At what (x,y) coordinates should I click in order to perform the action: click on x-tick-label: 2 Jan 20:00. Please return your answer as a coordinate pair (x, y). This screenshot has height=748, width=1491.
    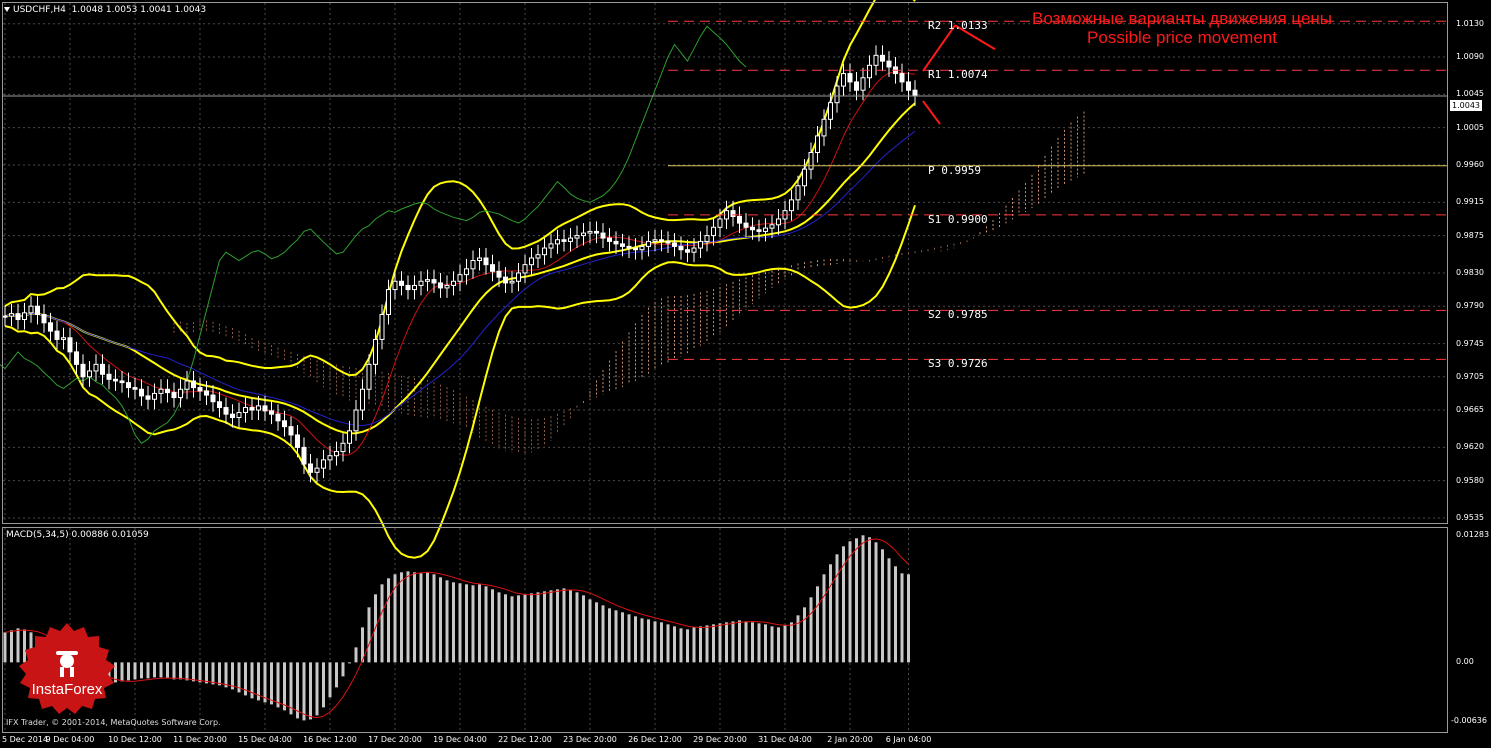
    Looking at the image, I should click on (850, 739).